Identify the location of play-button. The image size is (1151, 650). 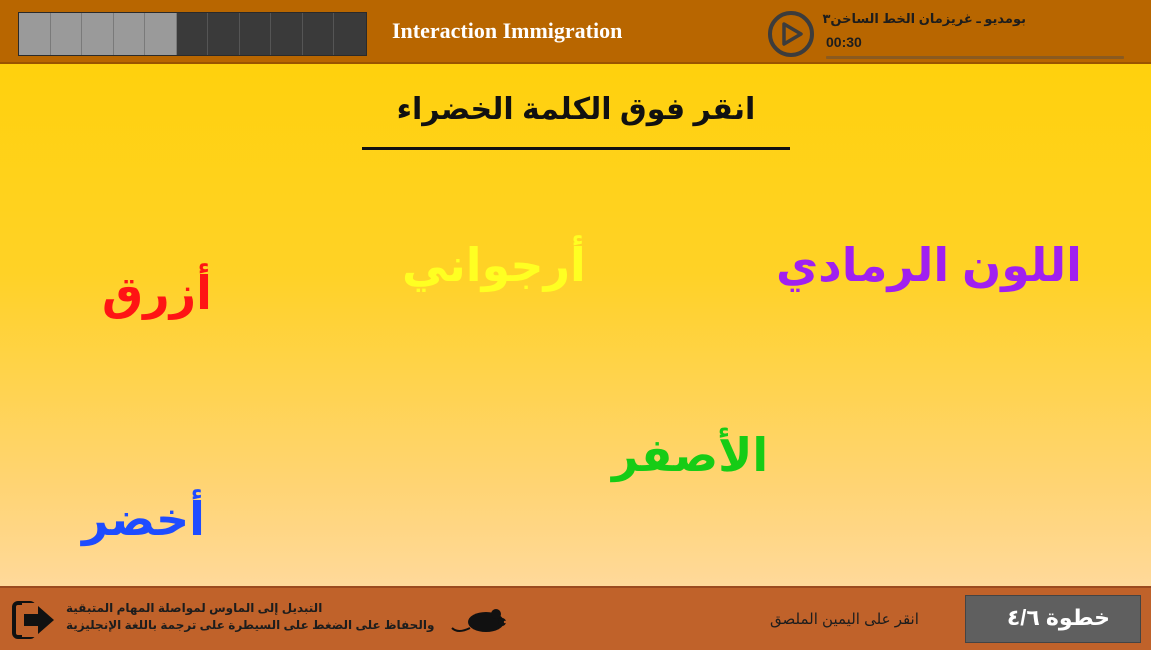
(791, 34).